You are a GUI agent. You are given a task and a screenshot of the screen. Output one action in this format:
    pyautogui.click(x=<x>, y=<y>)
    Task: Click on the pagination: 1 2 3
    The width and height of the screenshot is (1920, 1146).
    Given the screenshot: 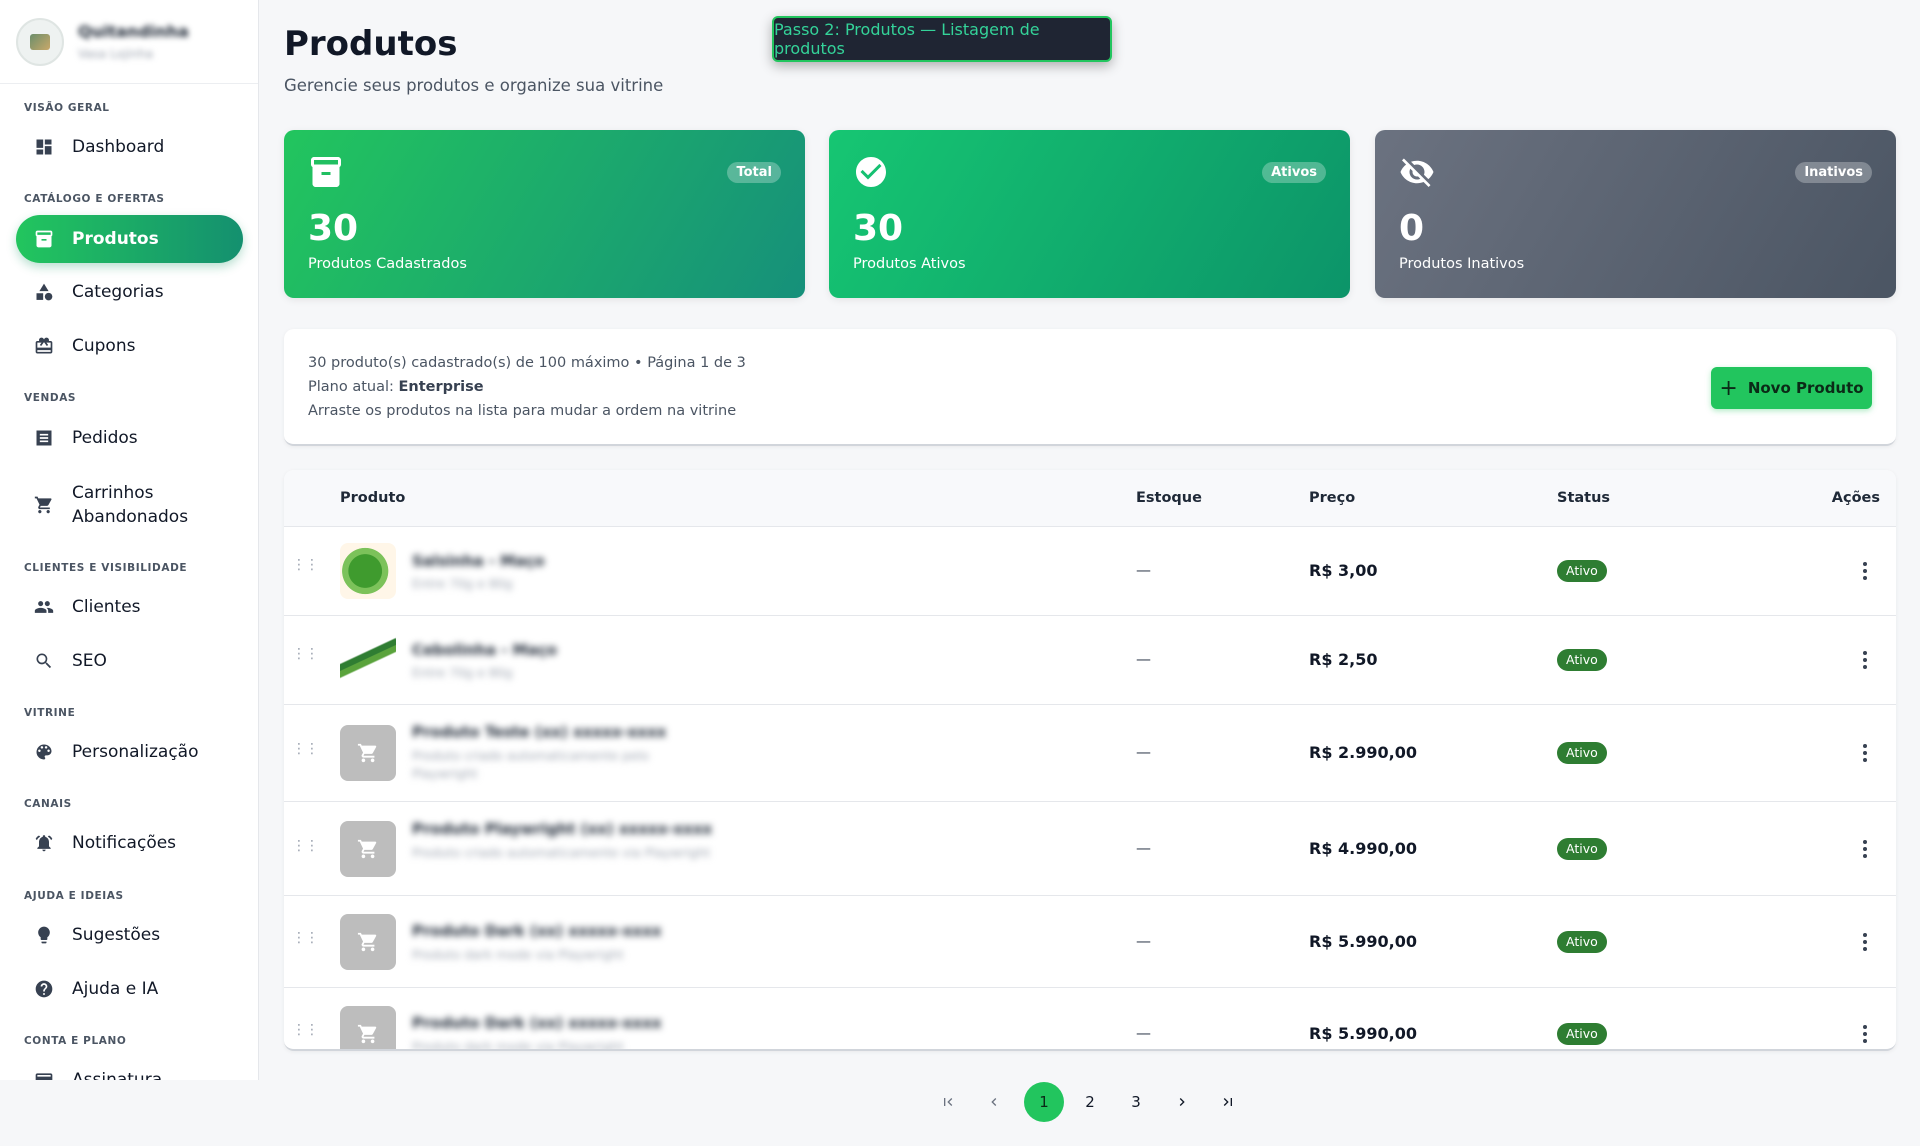 What is the action you would take?
    pyautogui.click(x=1090, y=1102)
    